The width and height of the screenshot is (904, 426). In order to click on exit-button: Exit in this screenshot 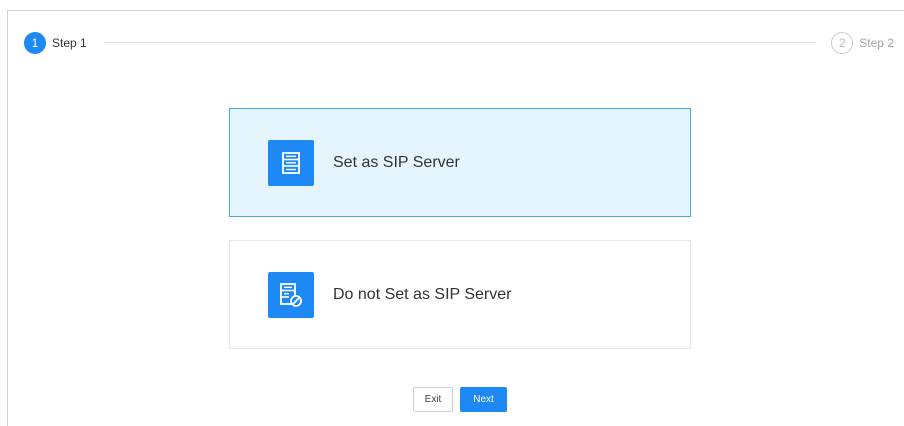, I will do `click(433, 399)`.